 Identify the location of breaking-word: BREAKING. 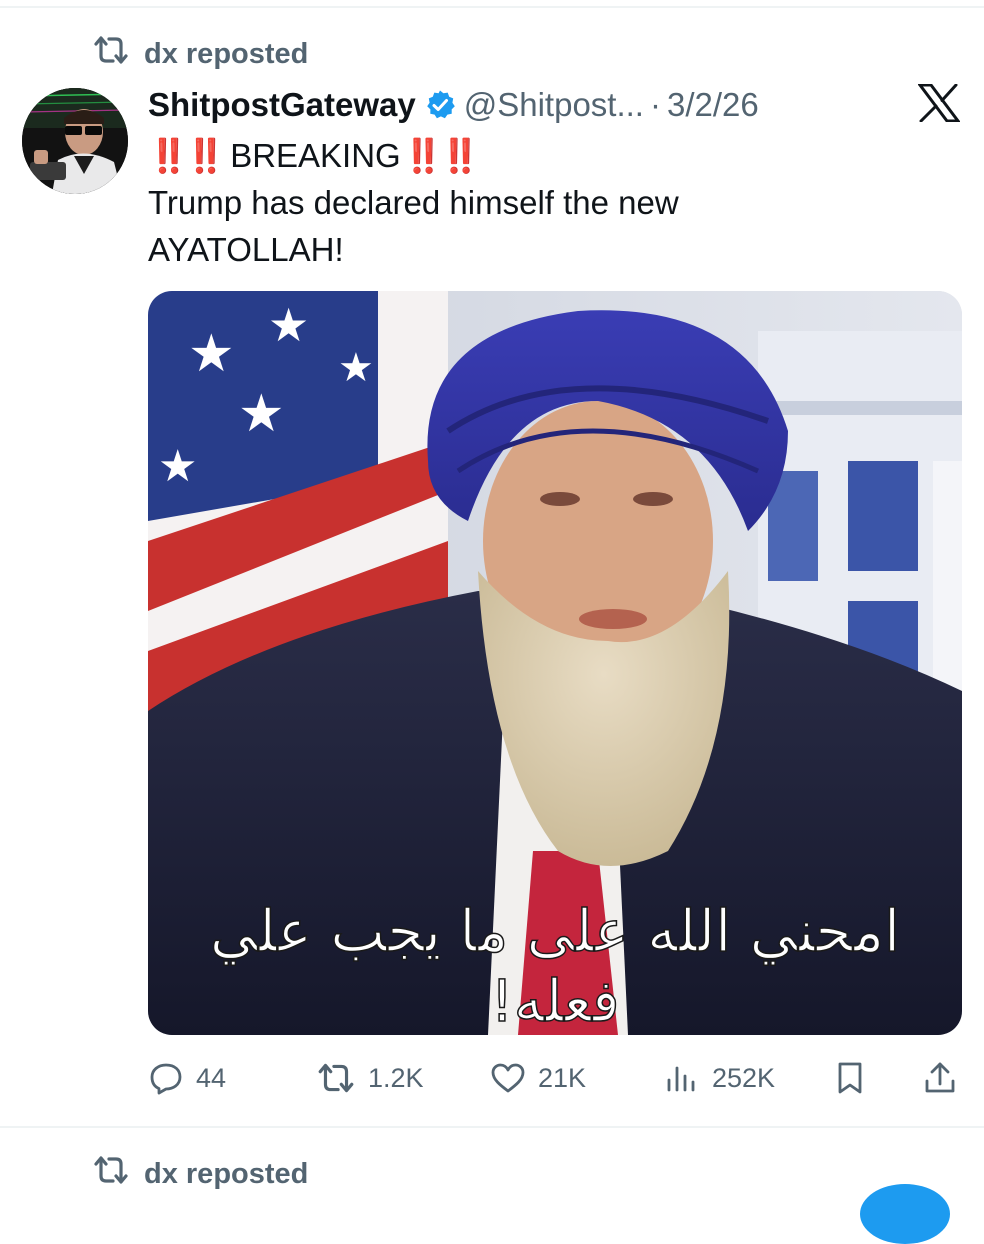
(315, 155).